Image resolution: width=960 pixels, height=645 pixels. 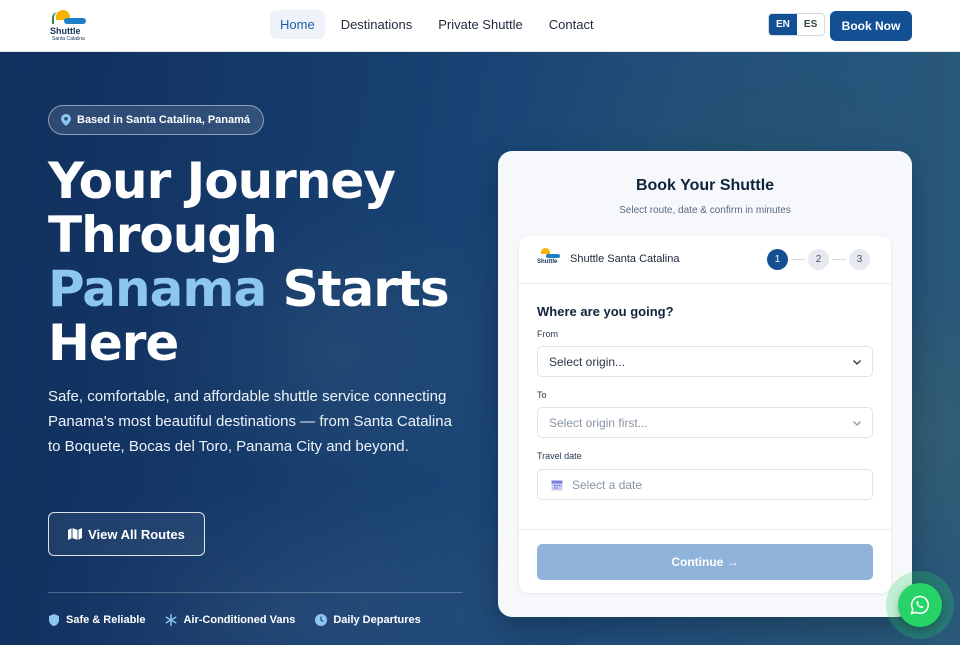 I want to click on lang-es-button: ES, so click(x=810, y=24).